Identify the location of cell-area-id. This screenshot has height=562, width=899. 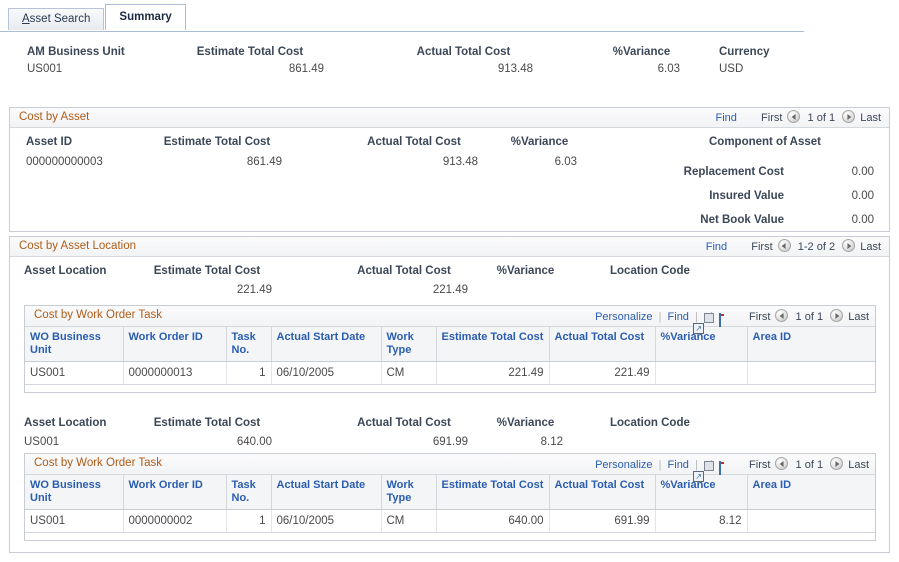
(811, 373).